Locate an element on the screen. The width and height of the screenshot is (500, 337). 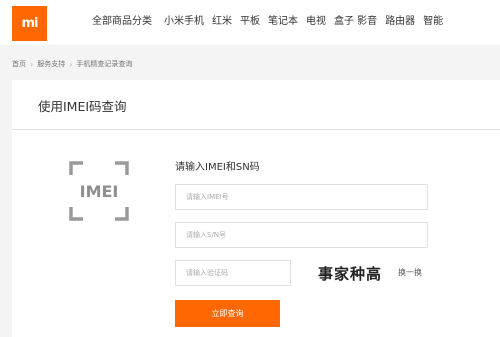
captcha-input is located at coordinates (233, 273).